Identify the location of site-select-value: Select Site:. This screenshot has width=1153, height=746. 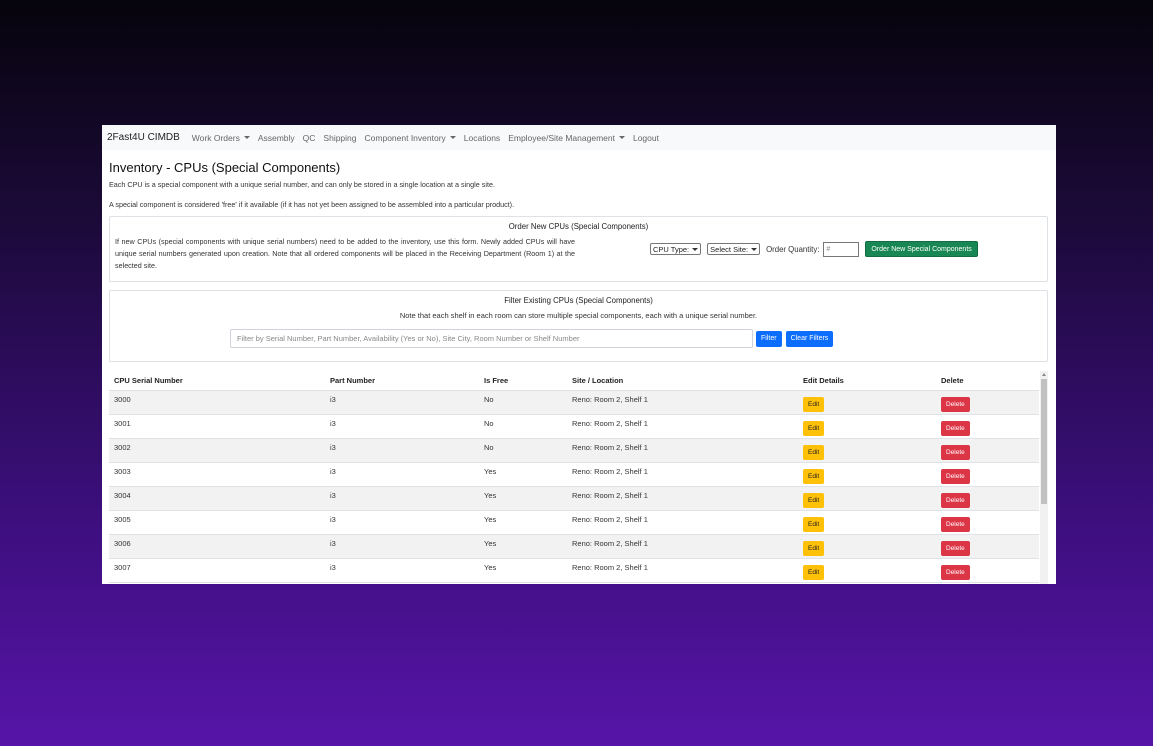
(729, 249).